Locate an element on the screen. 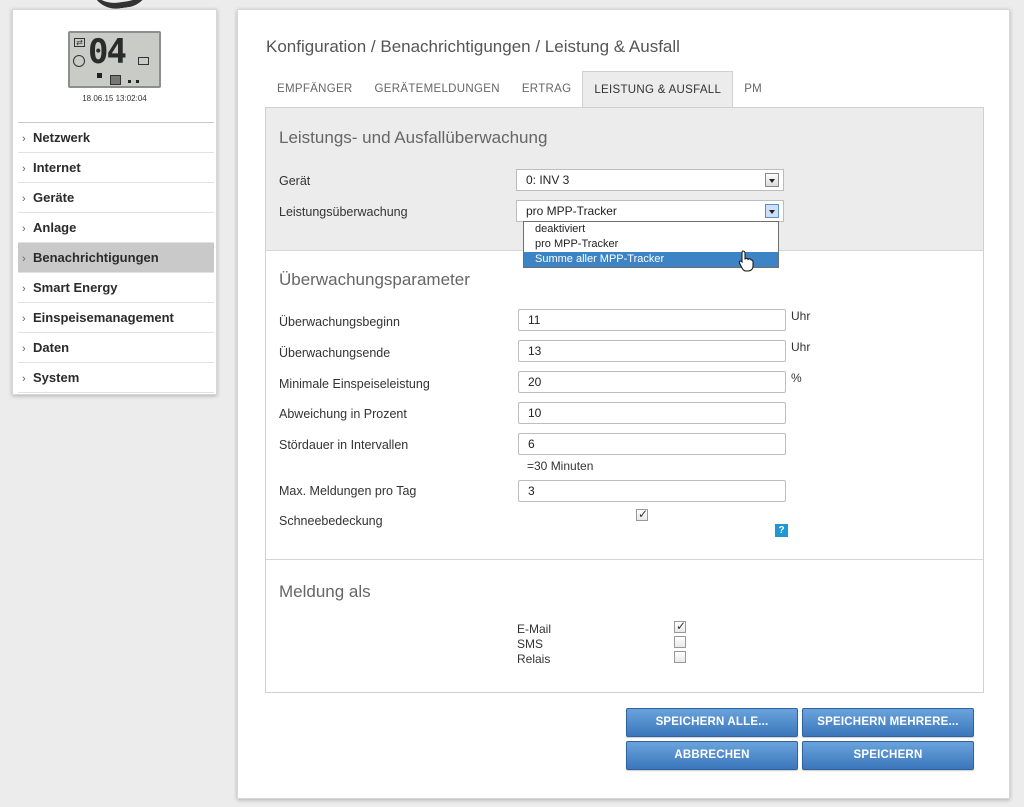 The image size is (1024, 807). help-icon: ? is located at coordinates (781, 530).